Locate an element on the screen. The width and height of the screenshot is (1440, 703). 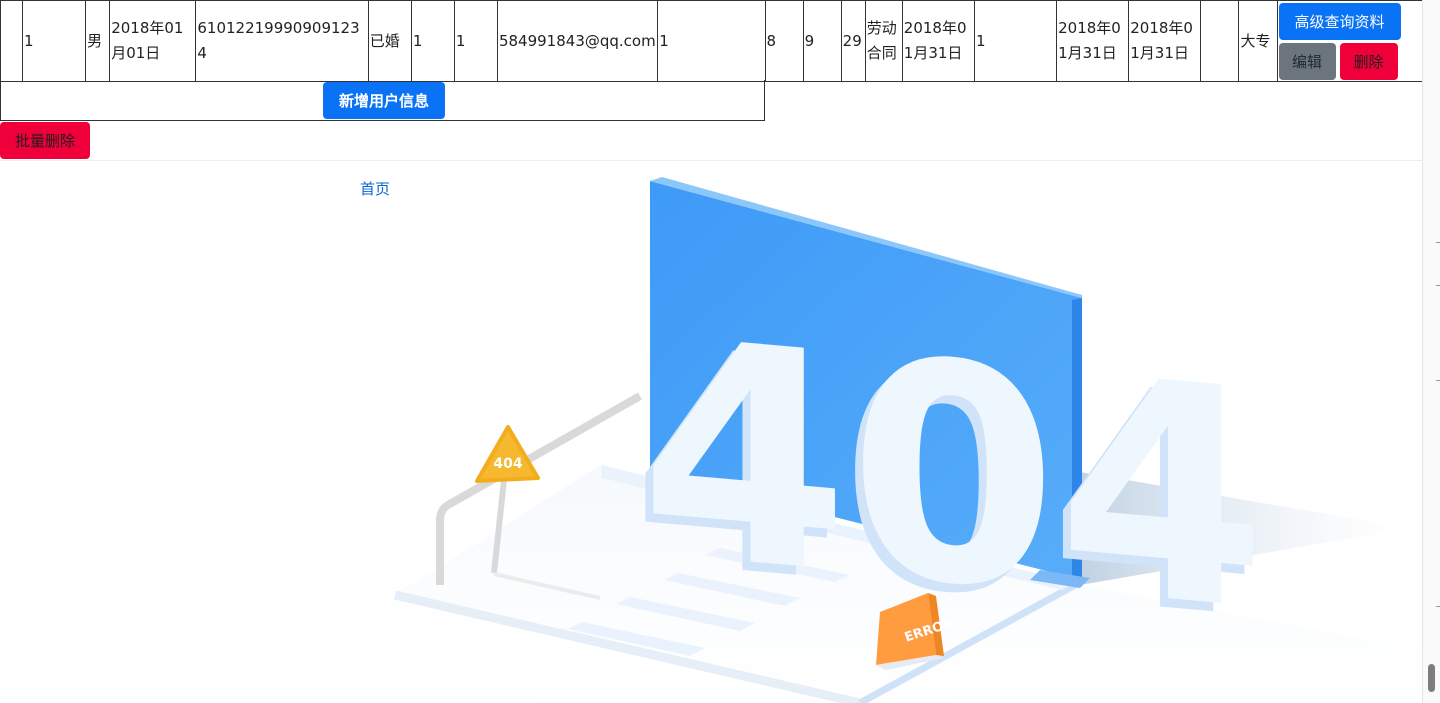
table-cell-email: 584991843@qq.com is located at coordinates (577, 41).